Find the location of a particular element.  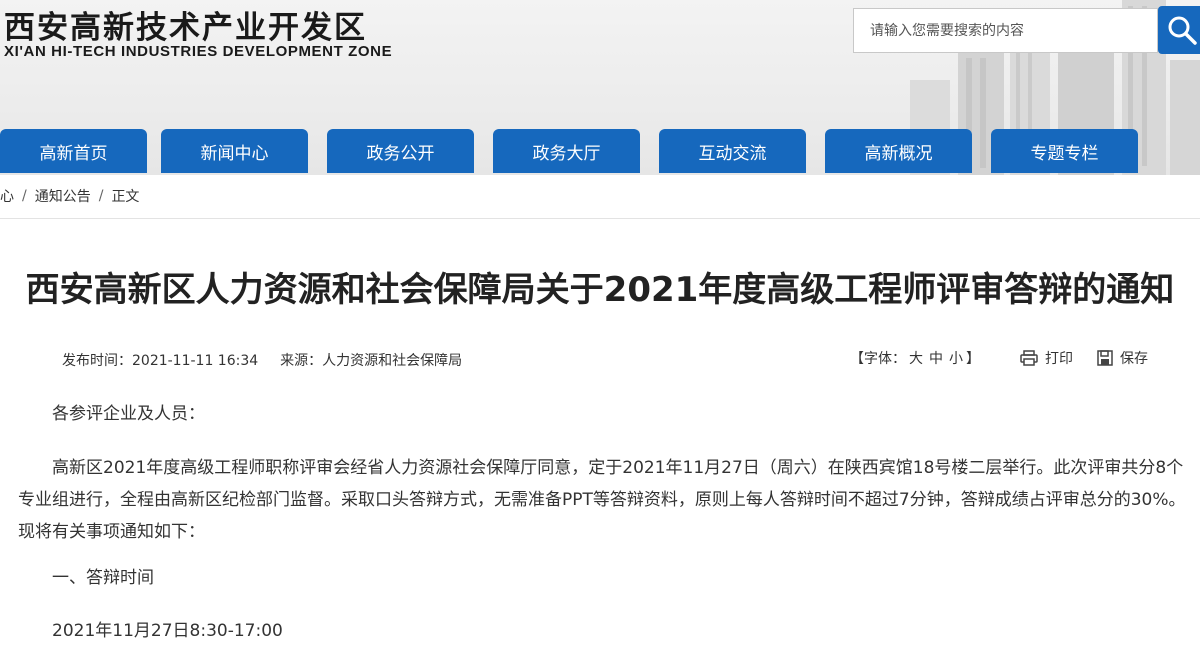

nav-item-home: 高新首页 is located at coordinates (73, 151).